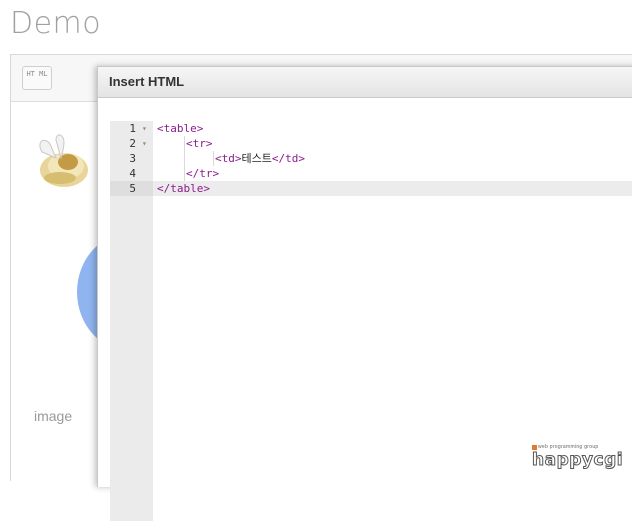  I want to click on watermark-logo: web programming group happycgi, so click(578, 459).